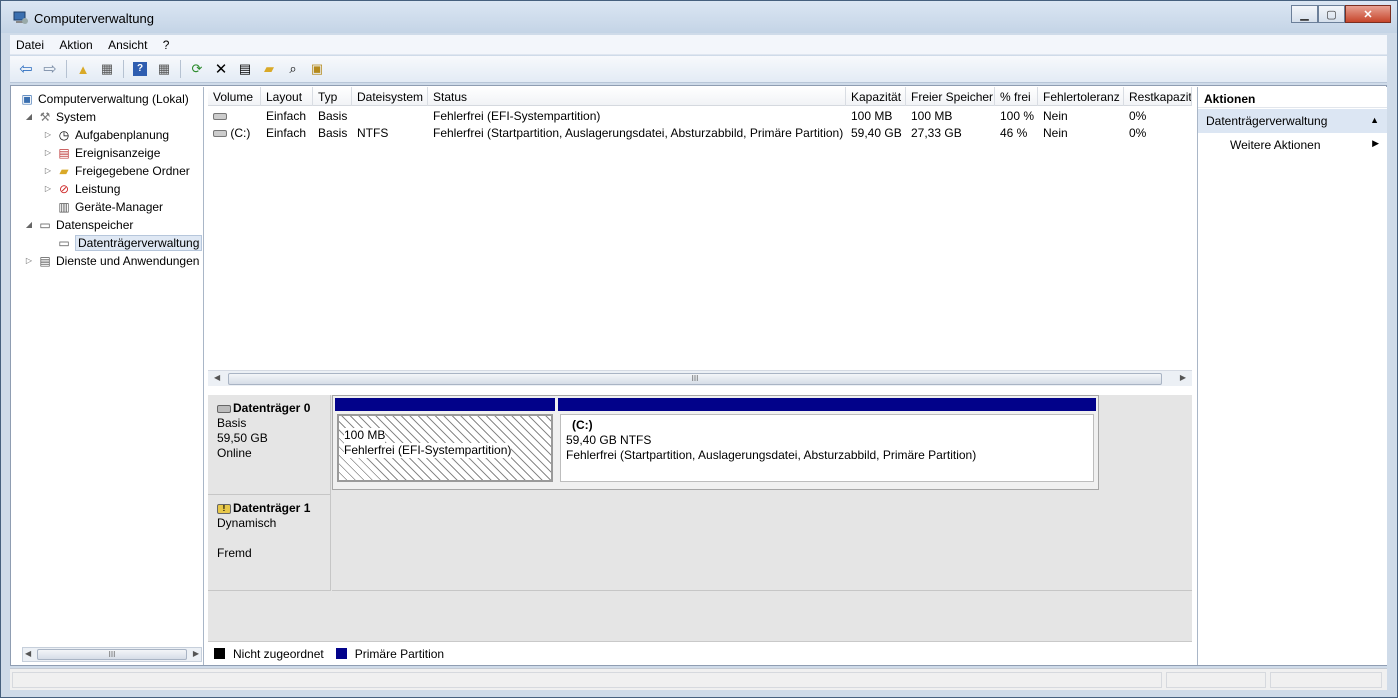 Image resolution: width=1398 pixels, height=698 pixels. I want to click on menu-help: ?, so click(166, 43).